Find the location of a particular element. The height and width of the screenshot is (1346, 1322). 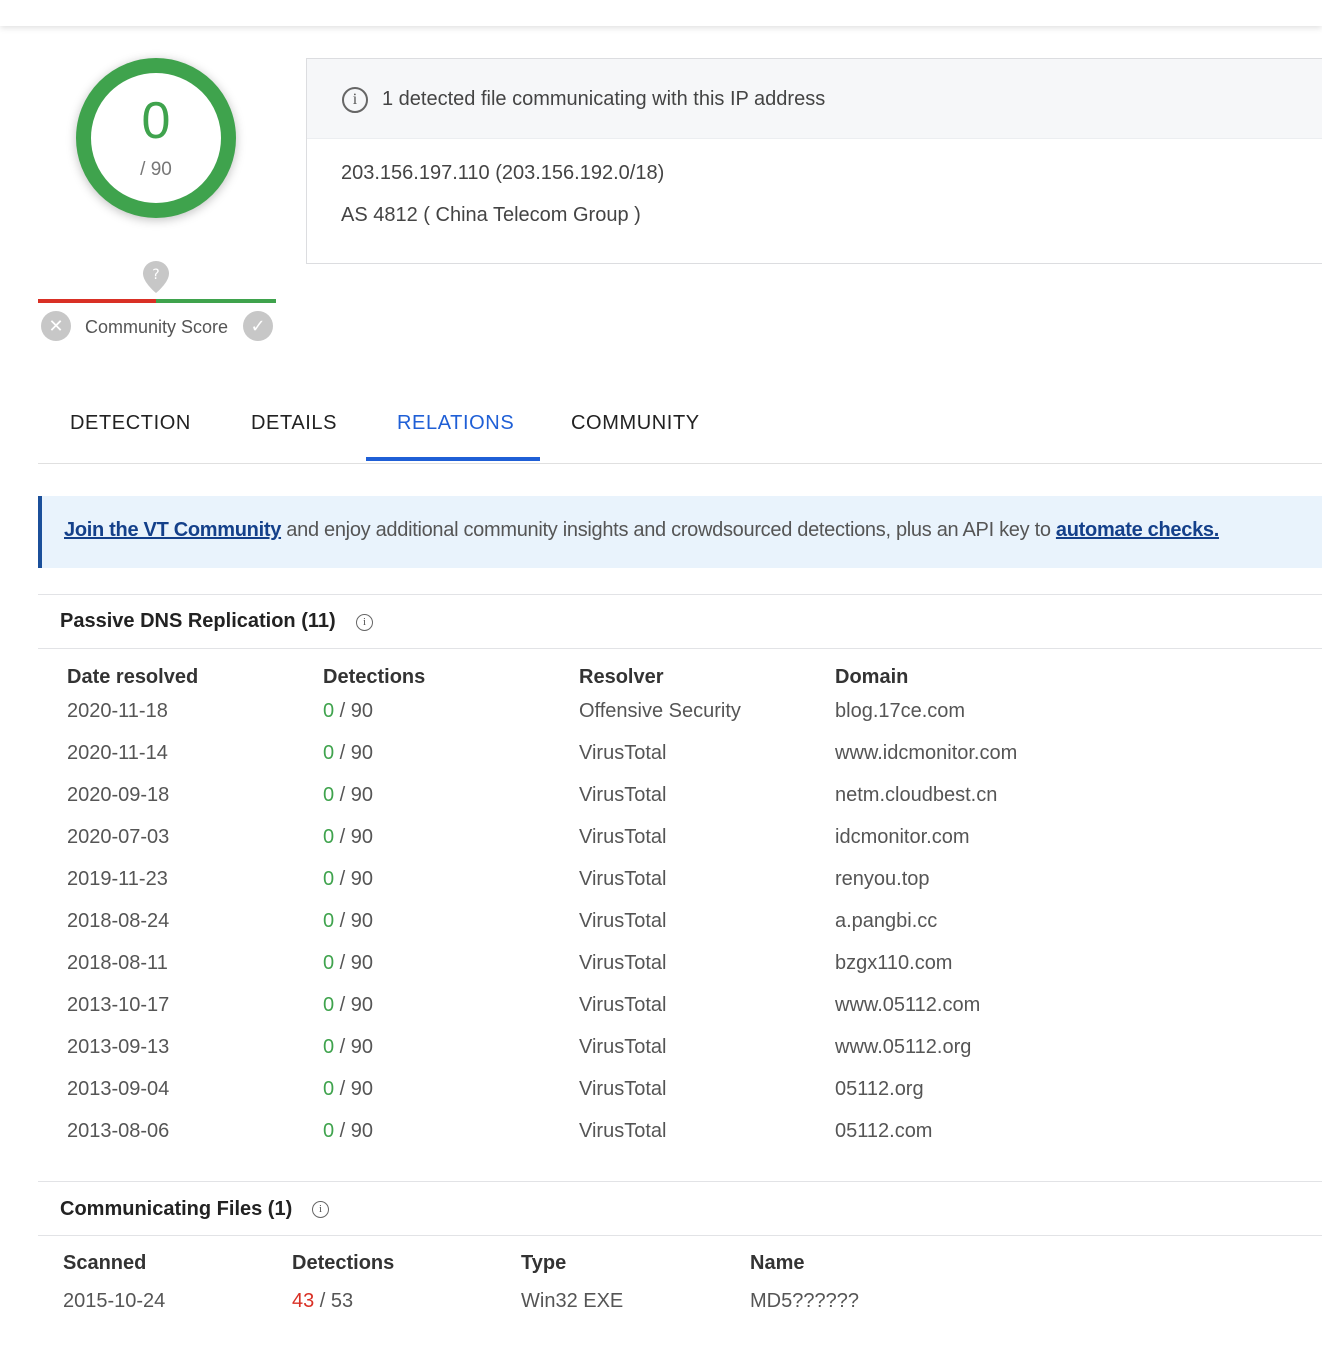

communicating-files-title: Communicating Files (1) is located at coordinates (176, 1209).